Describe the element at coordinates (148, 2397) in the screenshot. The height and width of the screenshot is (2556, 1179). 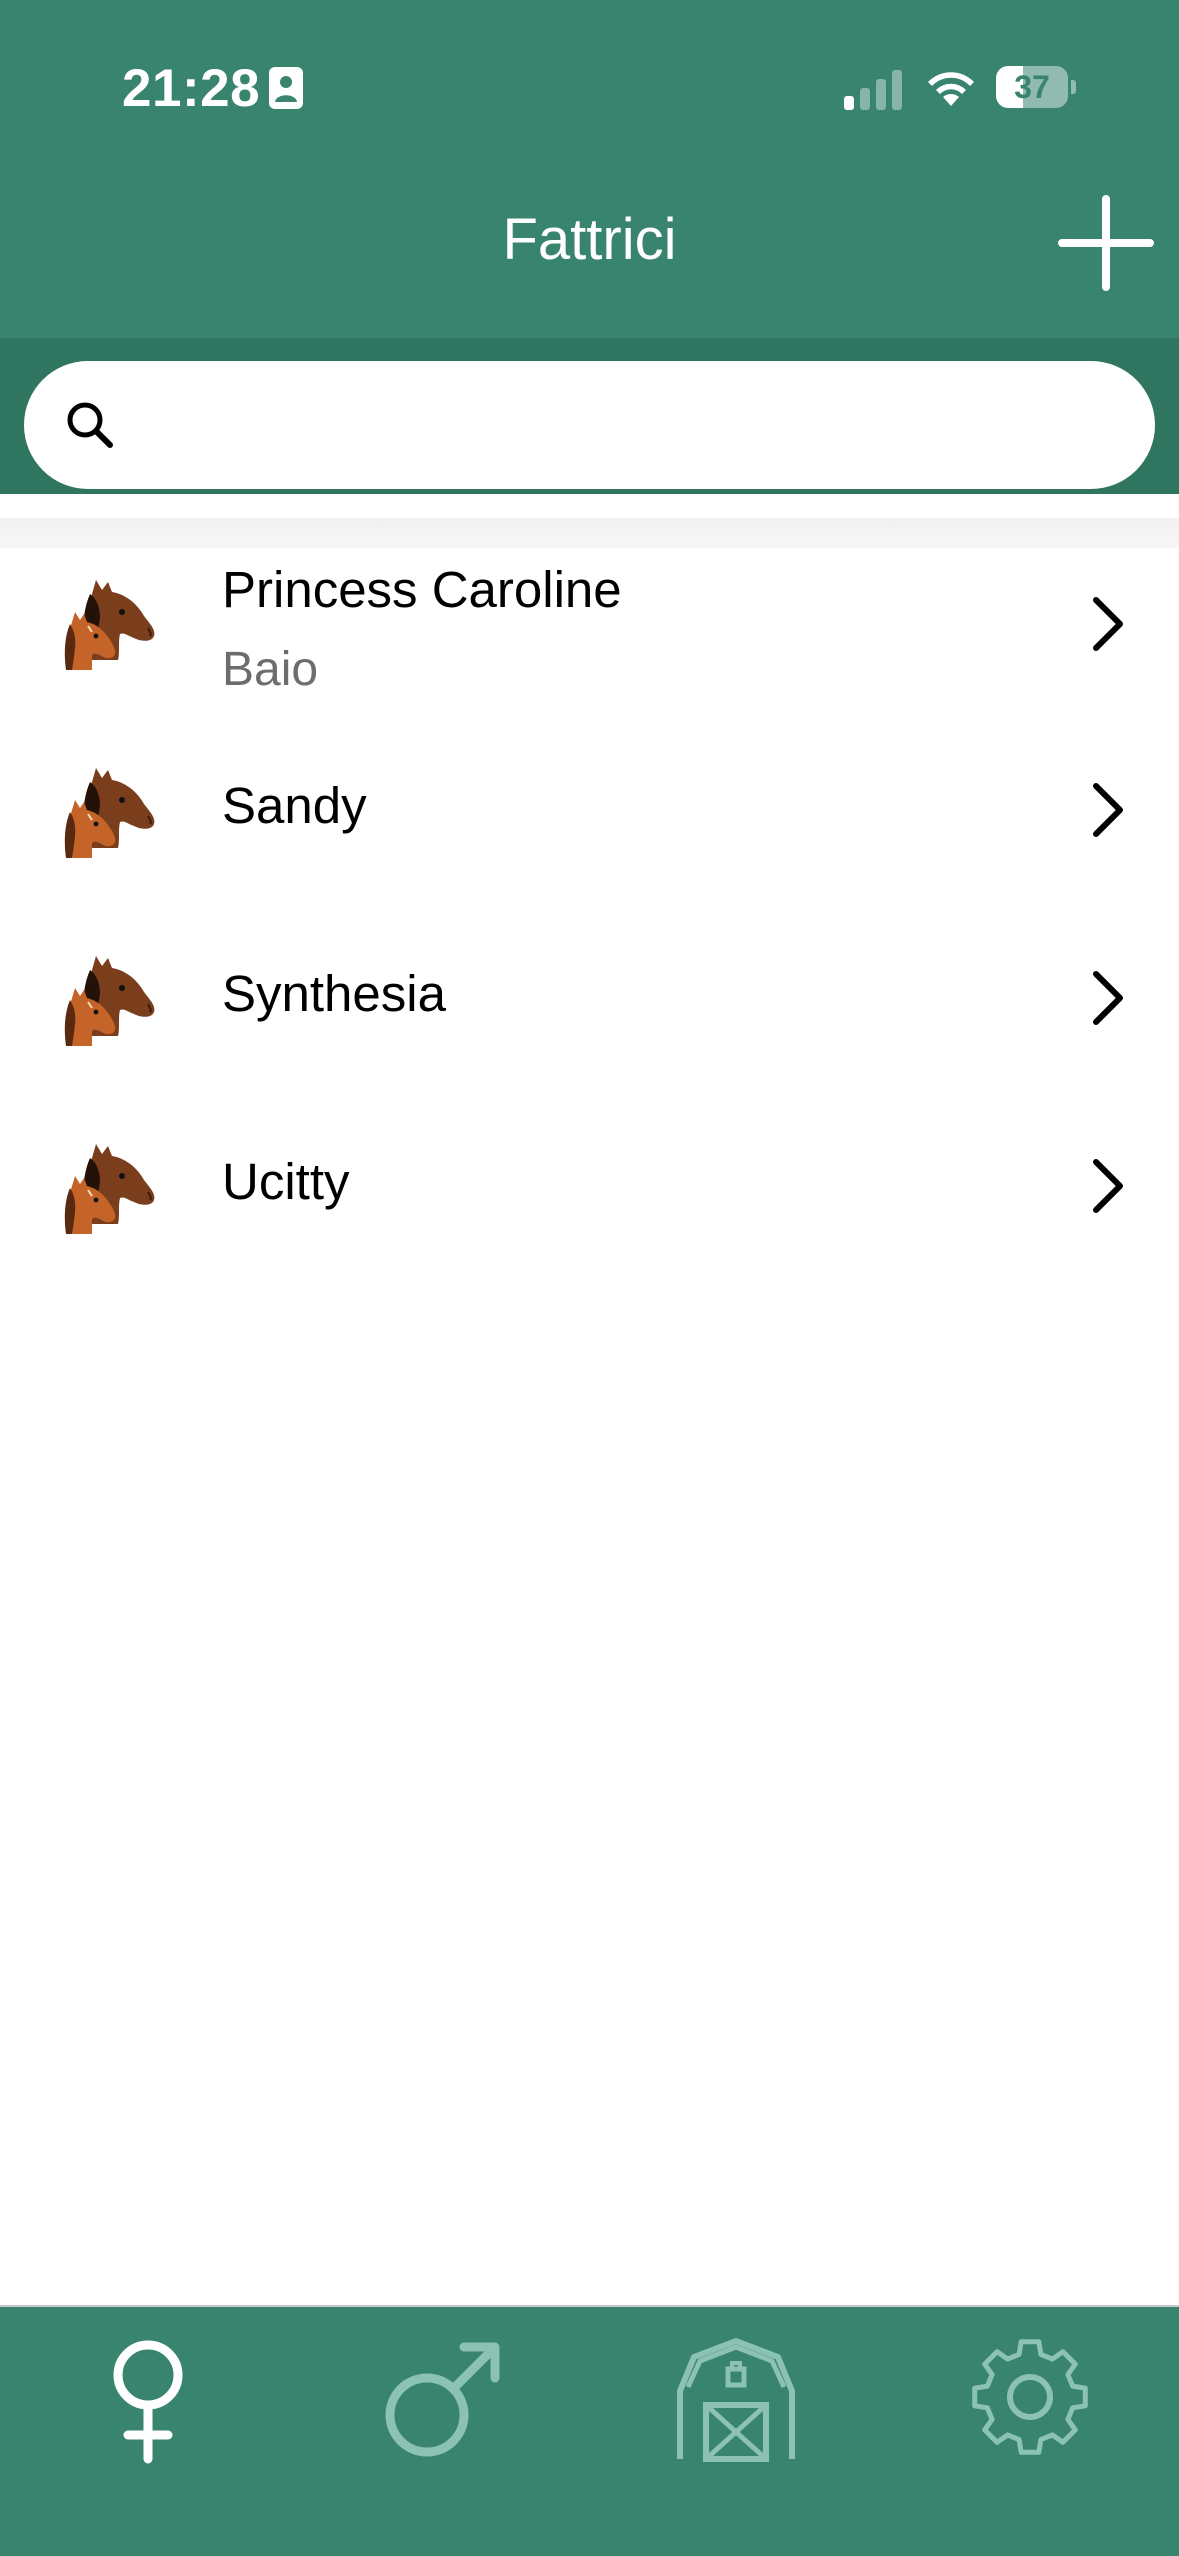
I see `tab-mares-female-symbol-icon` at that location.